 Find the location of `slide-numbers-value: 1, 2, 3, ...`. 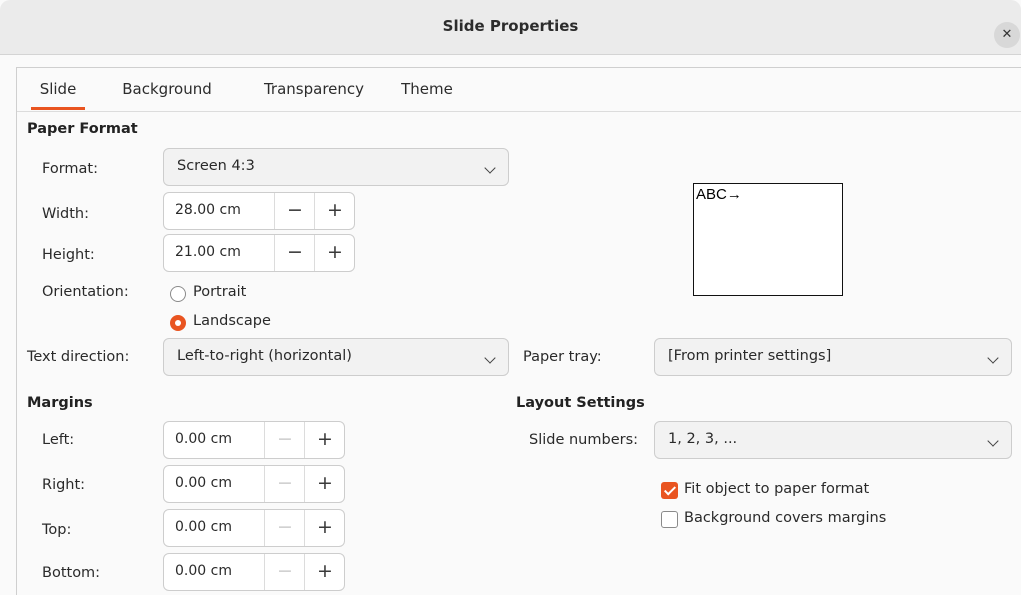

slide-numbers-value: 1, 2, 3, ... is located at coordinates (703, 439).